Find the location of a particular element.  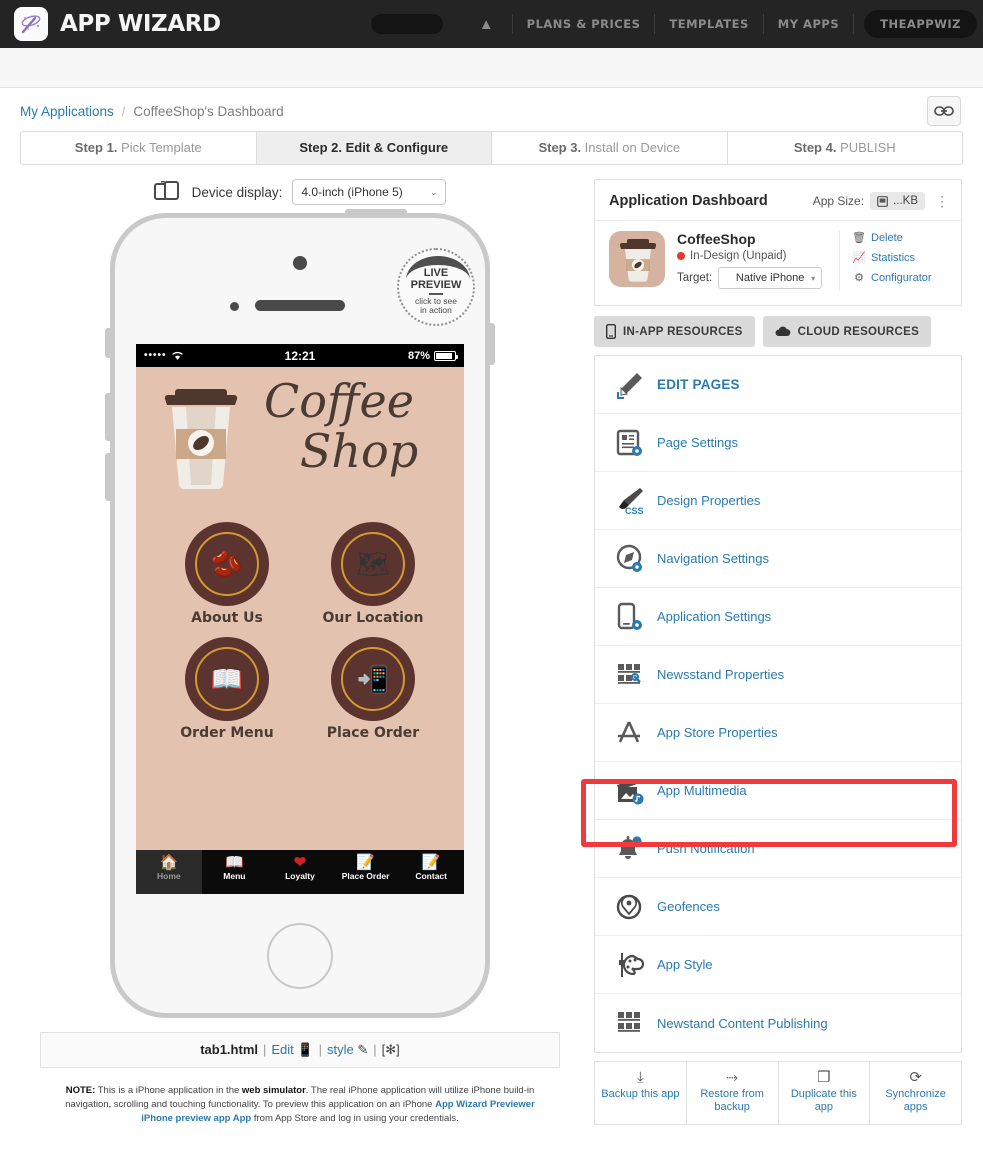

phone-speaker is located at coordinates (300, 305).